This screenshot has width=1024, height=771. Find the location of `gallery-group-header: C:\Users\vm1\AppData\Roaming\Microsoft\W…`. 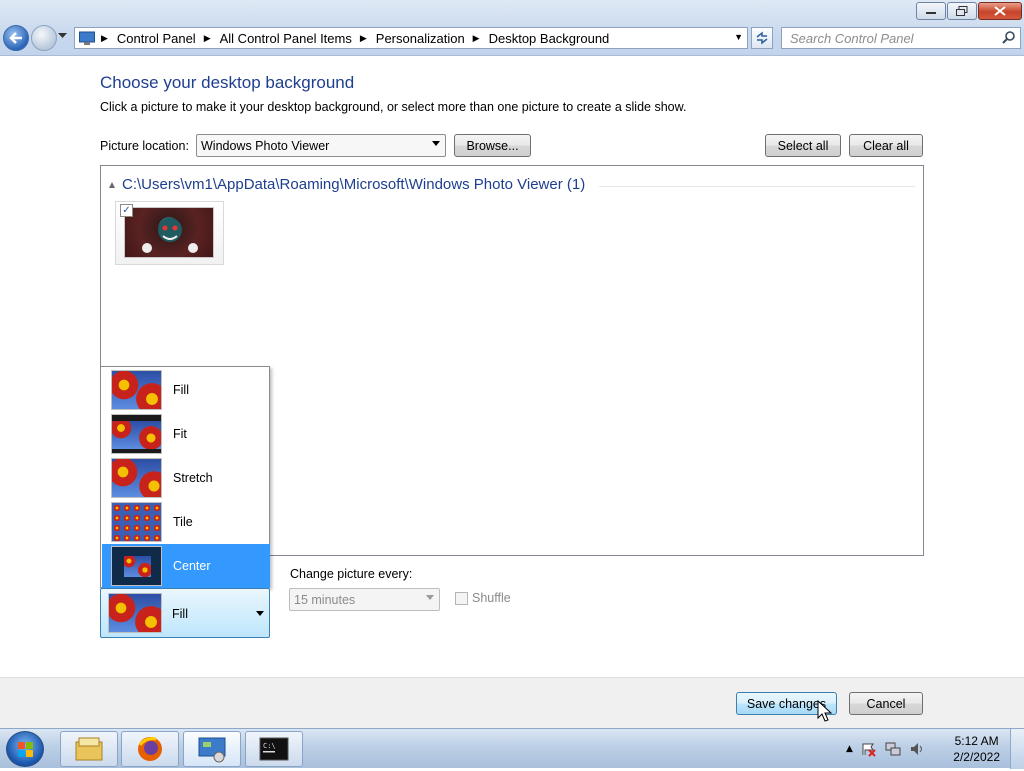

gallery-group-header: C:\Users\vm1\AppData\Roaming\Microsoft\W… is located at coordinates (347, 184).